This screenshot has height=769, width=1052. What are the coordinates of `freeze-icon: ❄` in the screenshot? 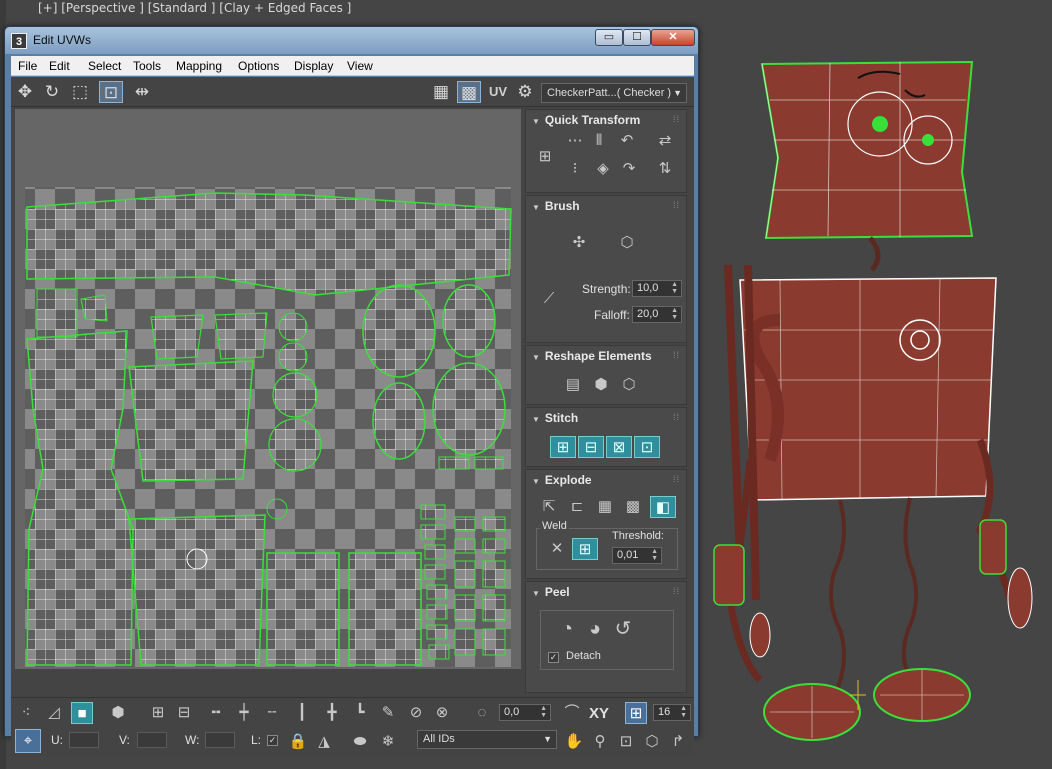 It's located at (388, 742).